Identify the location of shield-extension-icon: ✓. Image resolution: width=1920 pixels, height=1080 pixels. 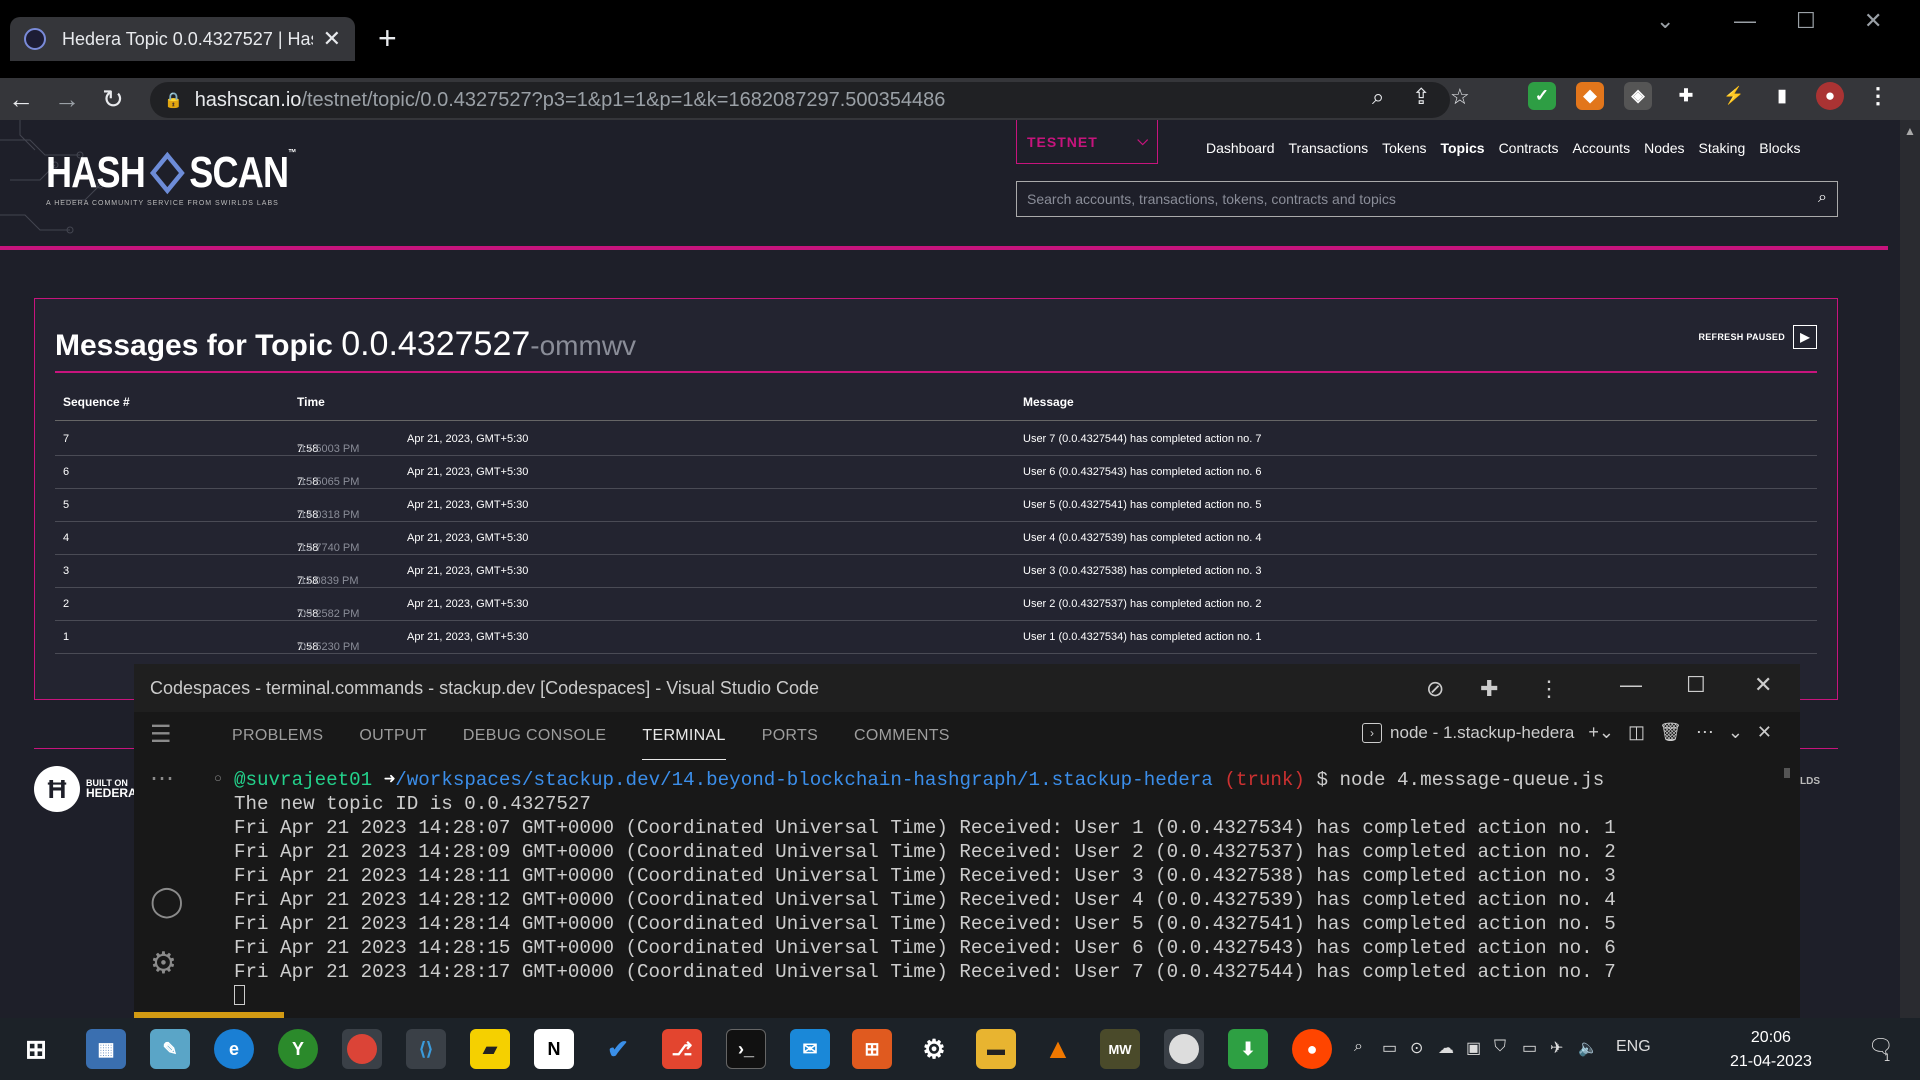
(1542, 96).